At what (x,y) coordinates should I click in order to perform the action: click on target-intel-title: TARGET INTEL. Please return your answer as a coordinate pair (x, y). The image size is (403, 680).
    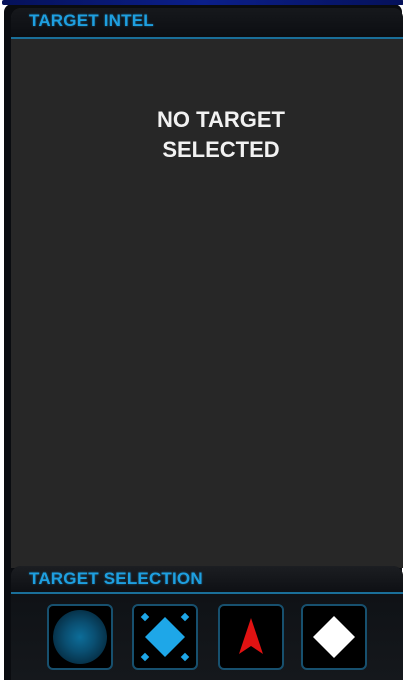
    Looking at the image, I should click on (91, 20).